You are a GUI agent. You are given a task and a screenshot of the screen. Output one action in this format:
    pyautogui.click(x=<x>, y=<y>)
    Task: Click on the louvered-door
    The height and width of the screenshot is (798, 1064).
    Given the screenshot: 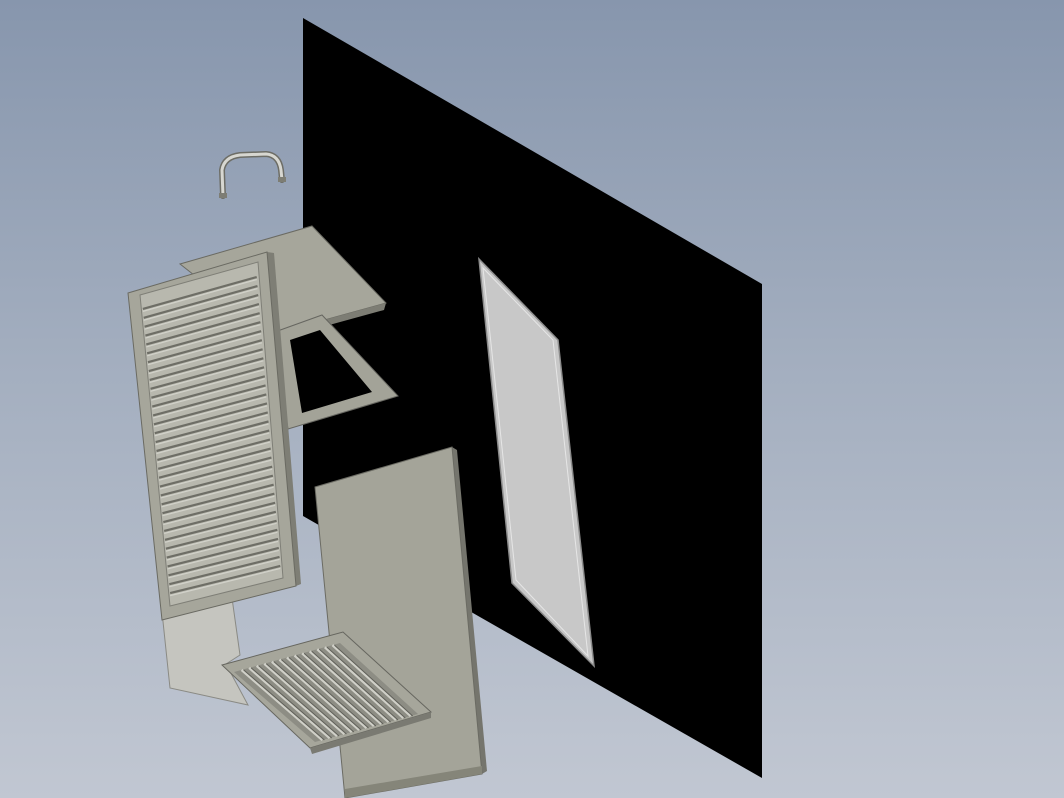 What is the action you would take?
    pyautogui.click(x=214, y=436)
    